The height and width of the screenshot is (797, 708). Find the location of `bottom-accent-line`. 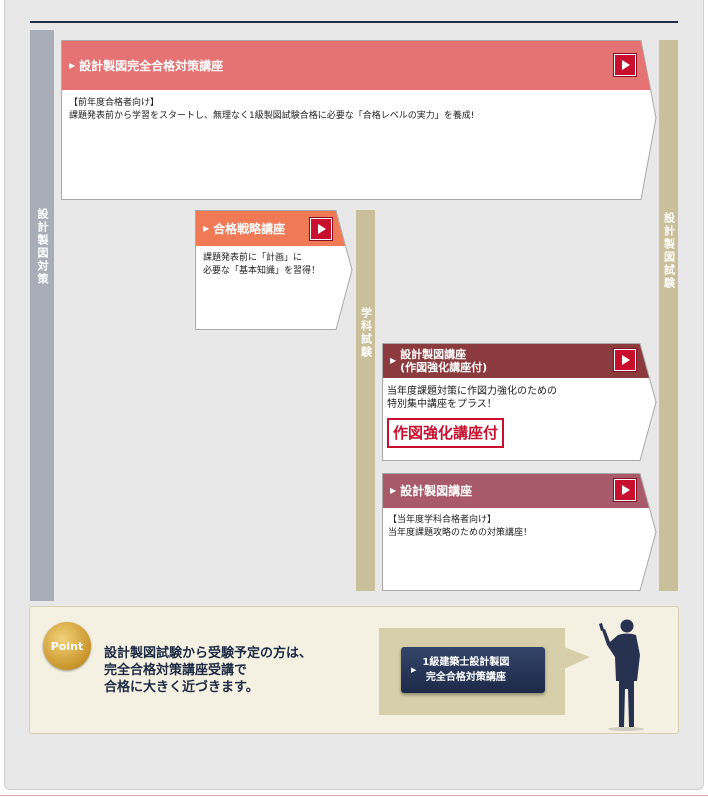

bottom-accent-line is located at coordinates (354, 795).